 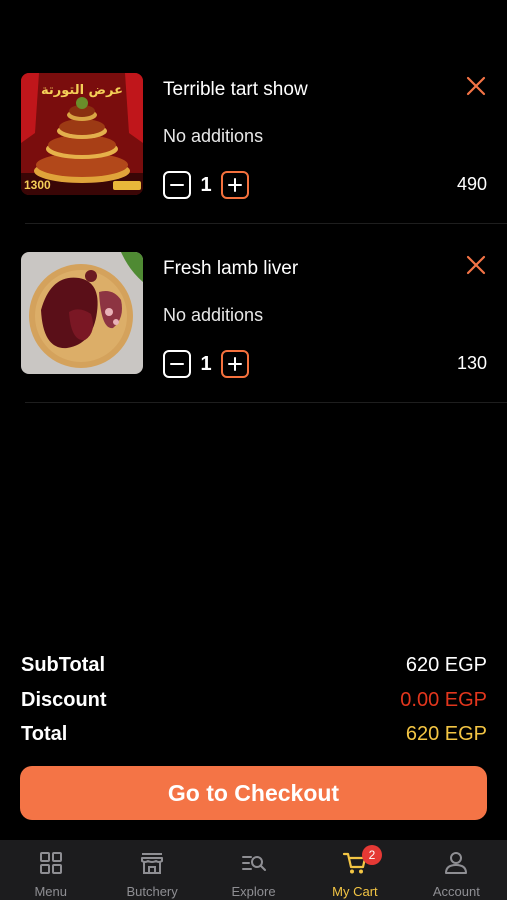 I want to click on item-title: Terrible tart show, so click(x=235, y=89).